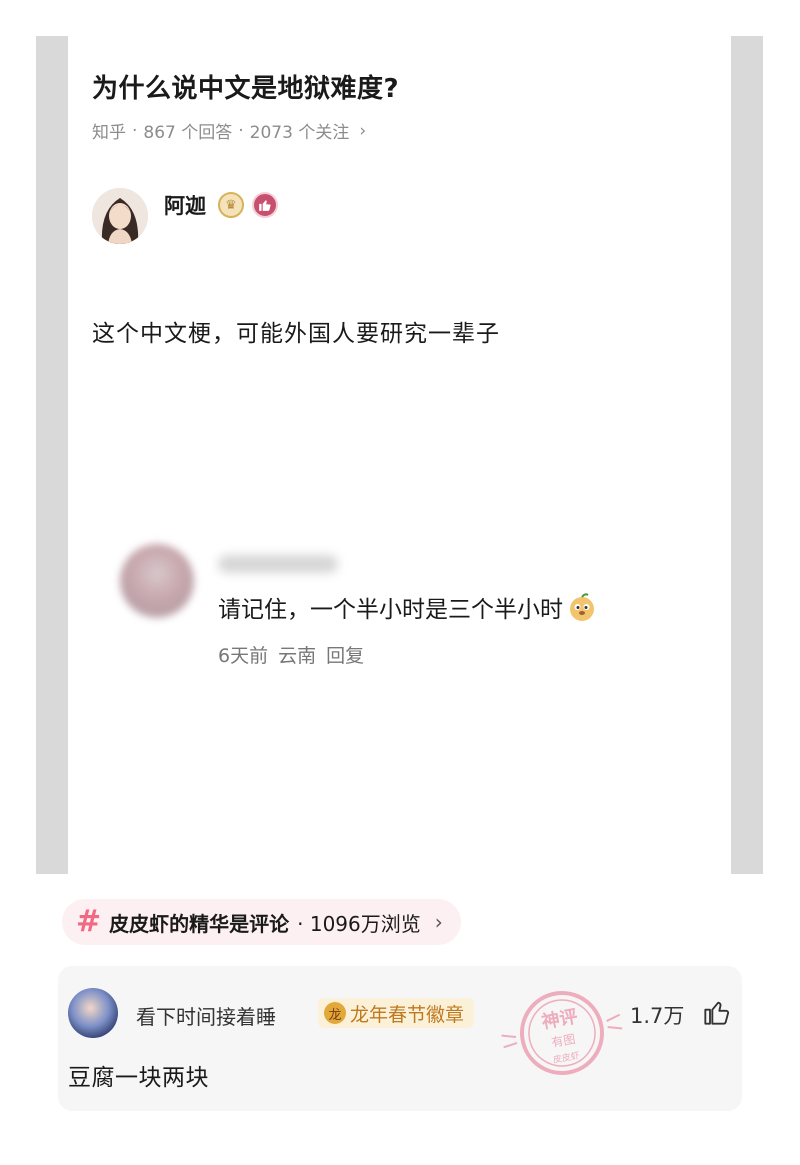  I want to click on hash-icon: #, so click(89, 921).